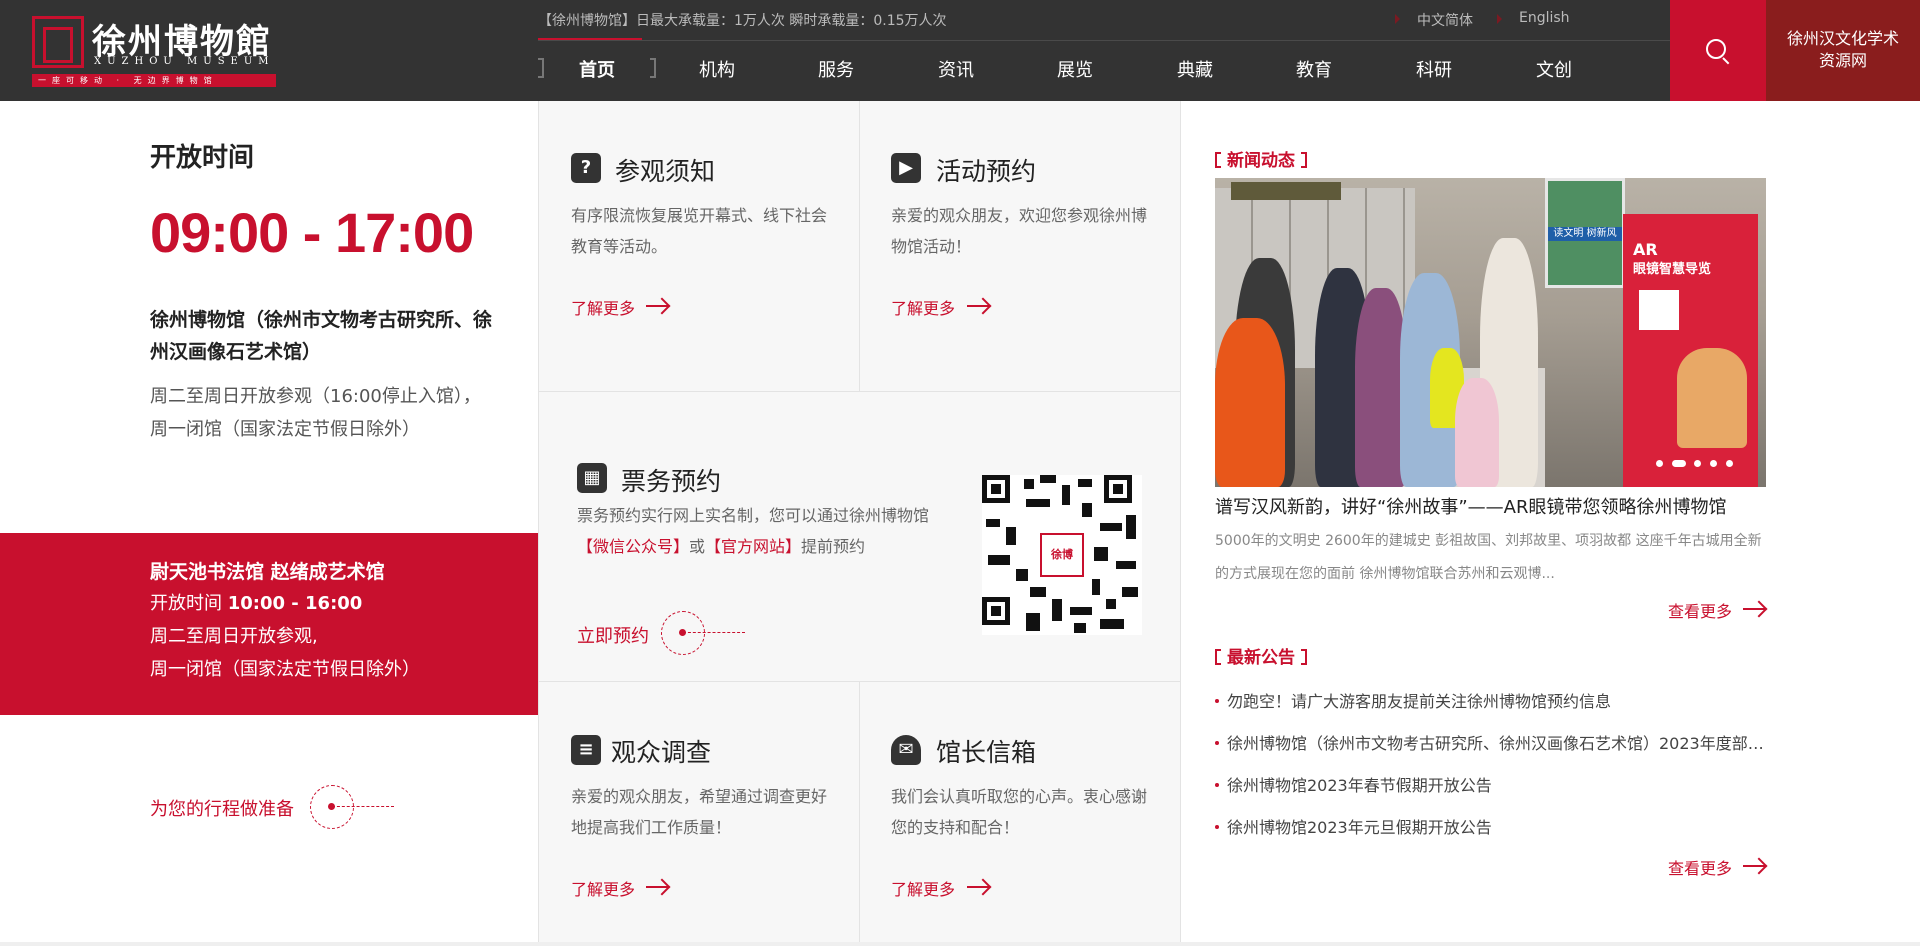 This screenshot has height=946, width=1920. What do you see at coordinates (1104, 40) in the screenshot?
I see `header-divider` at bounding box center [1104, 40].